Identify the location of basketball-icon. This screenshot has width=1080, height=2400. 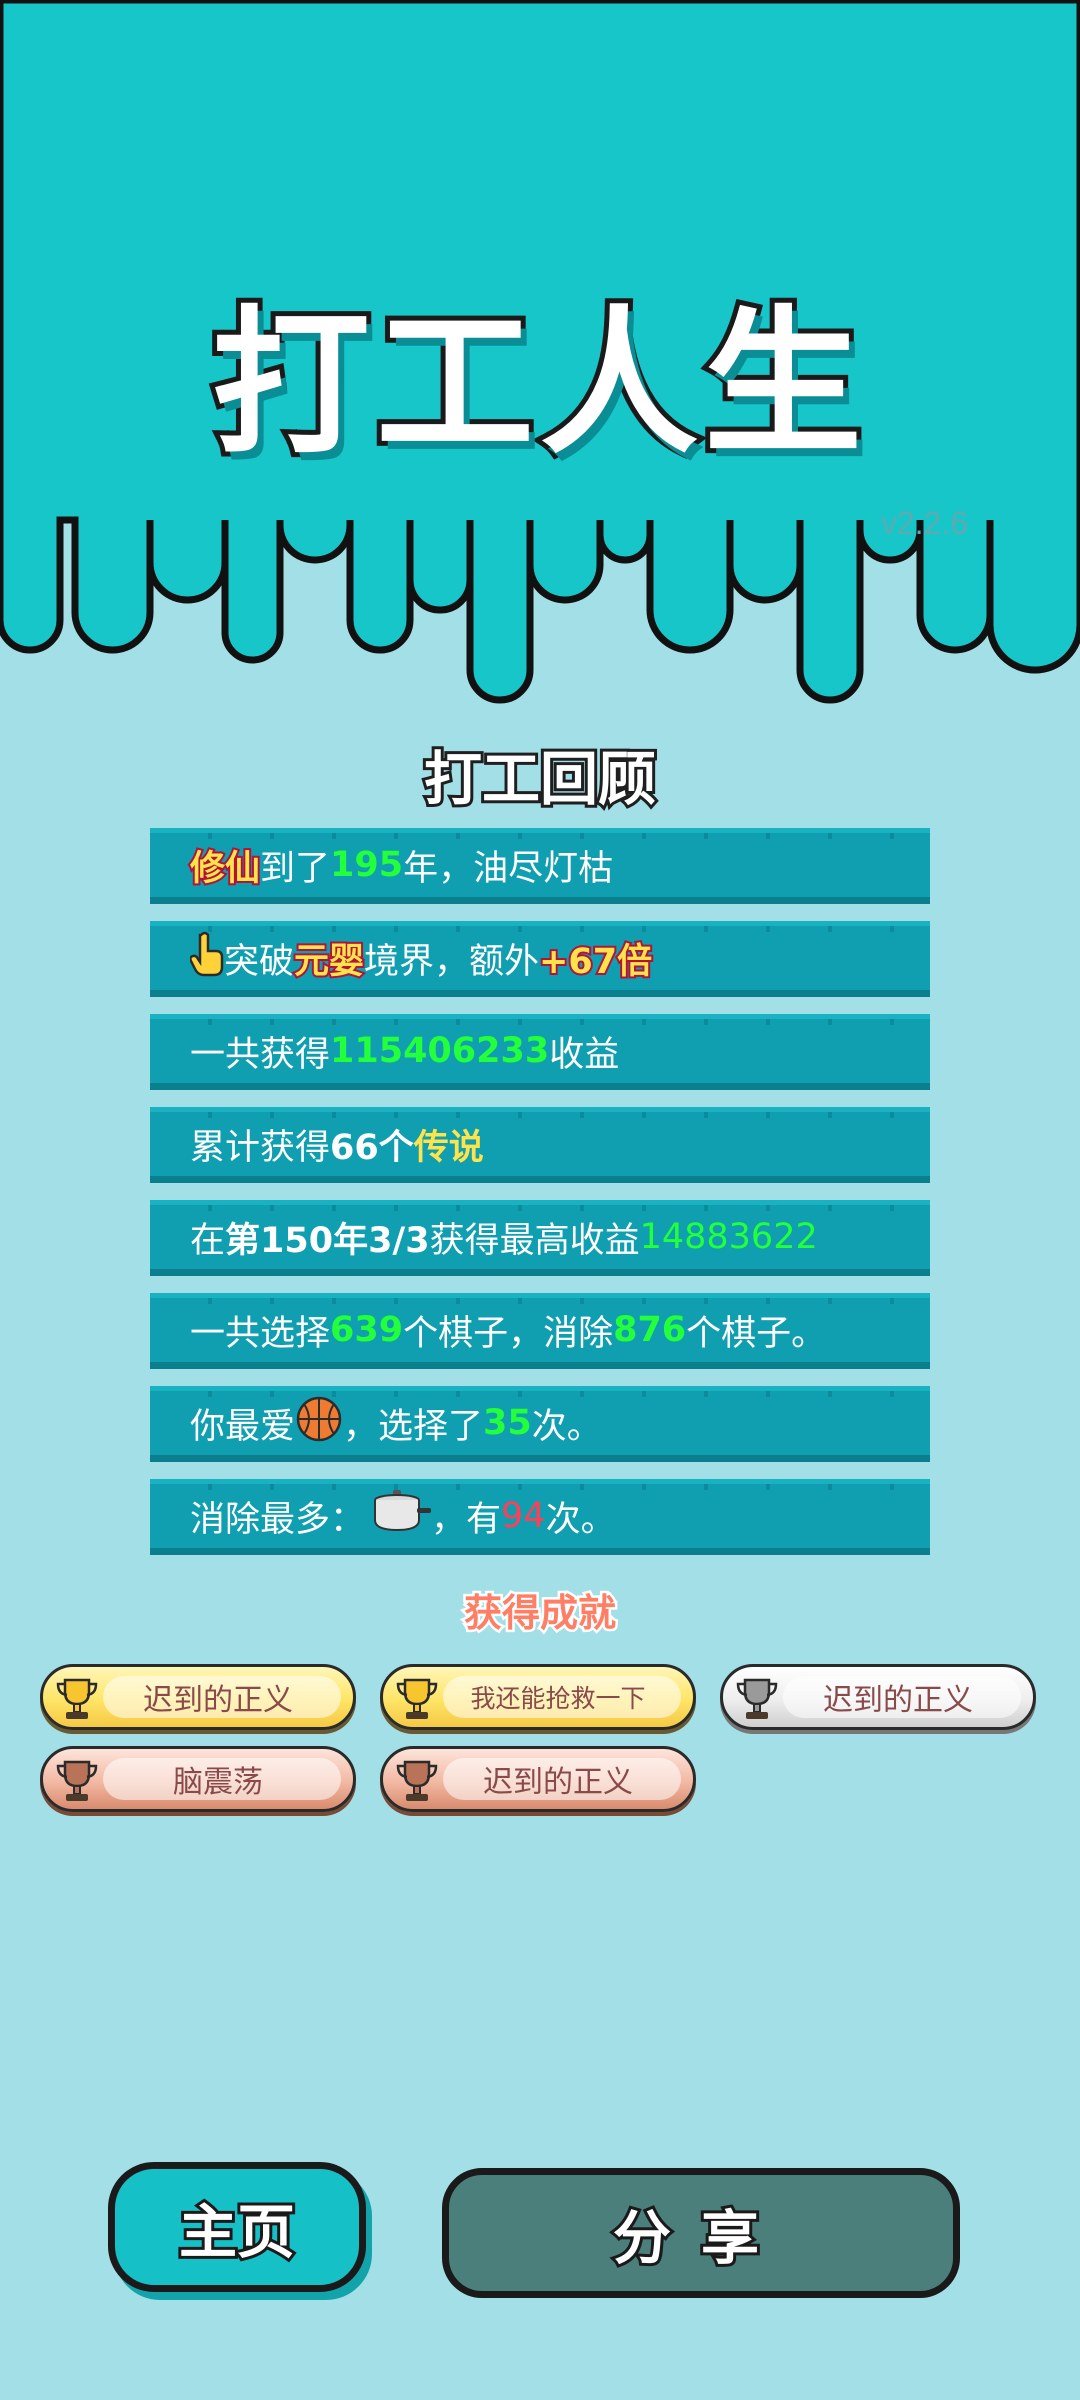
(319, 1423).